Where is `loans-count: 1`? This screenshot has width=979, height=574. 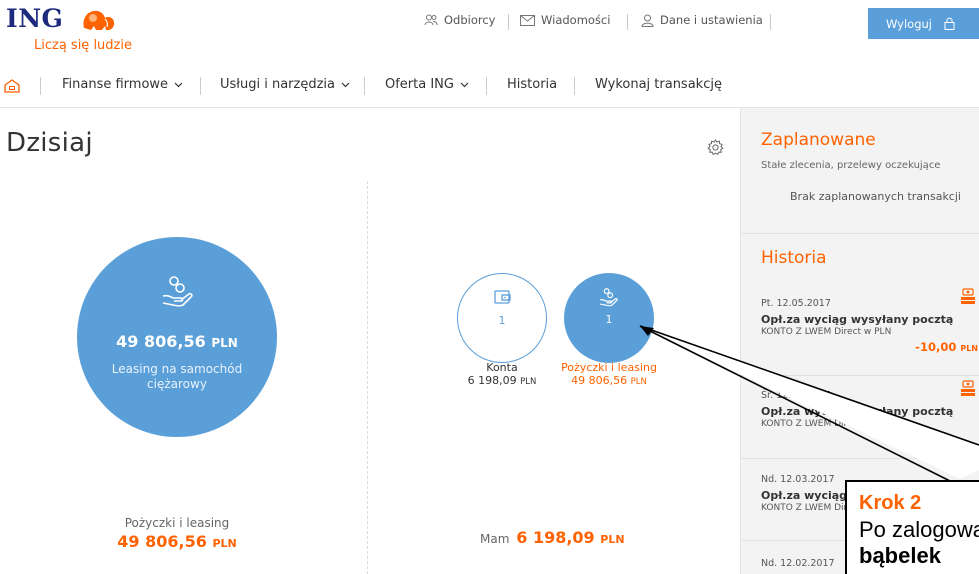 loans-count: 1 is located at coordinates (609, 319).